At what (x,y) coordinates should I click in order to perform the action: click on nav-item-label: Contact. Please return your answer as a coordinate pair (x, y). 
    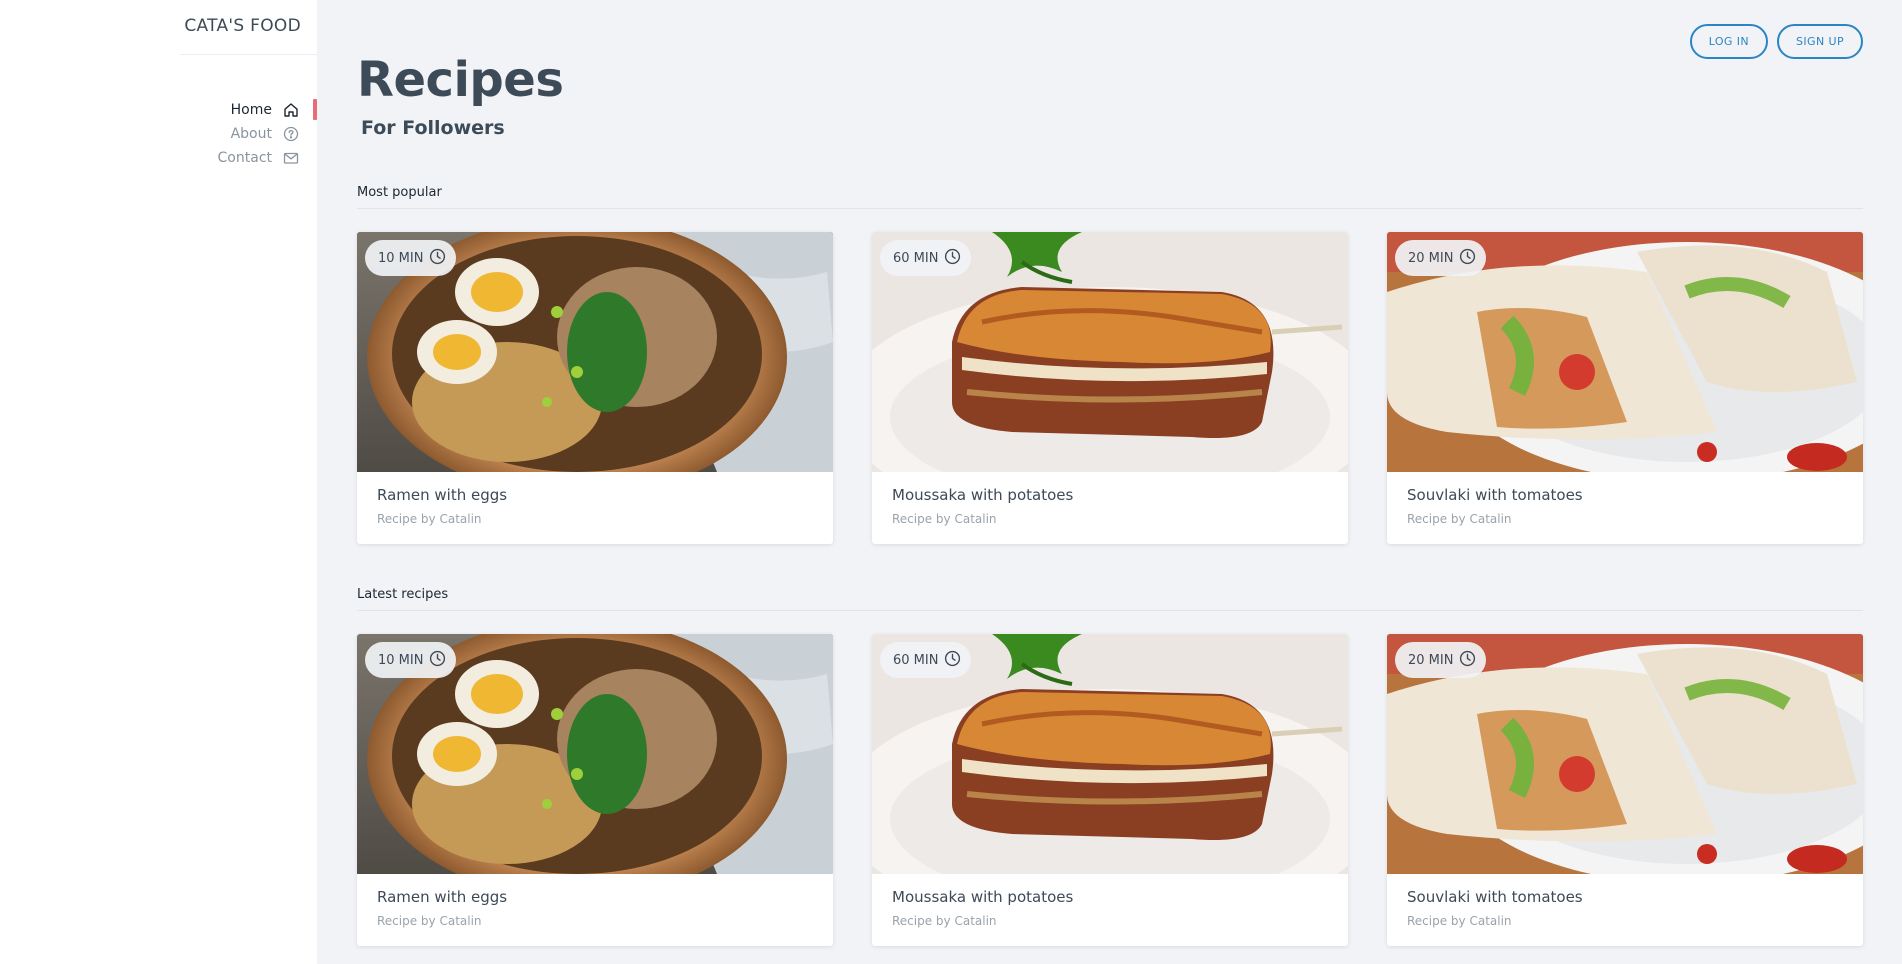
    Looking at the image, I should click on (244, 158).